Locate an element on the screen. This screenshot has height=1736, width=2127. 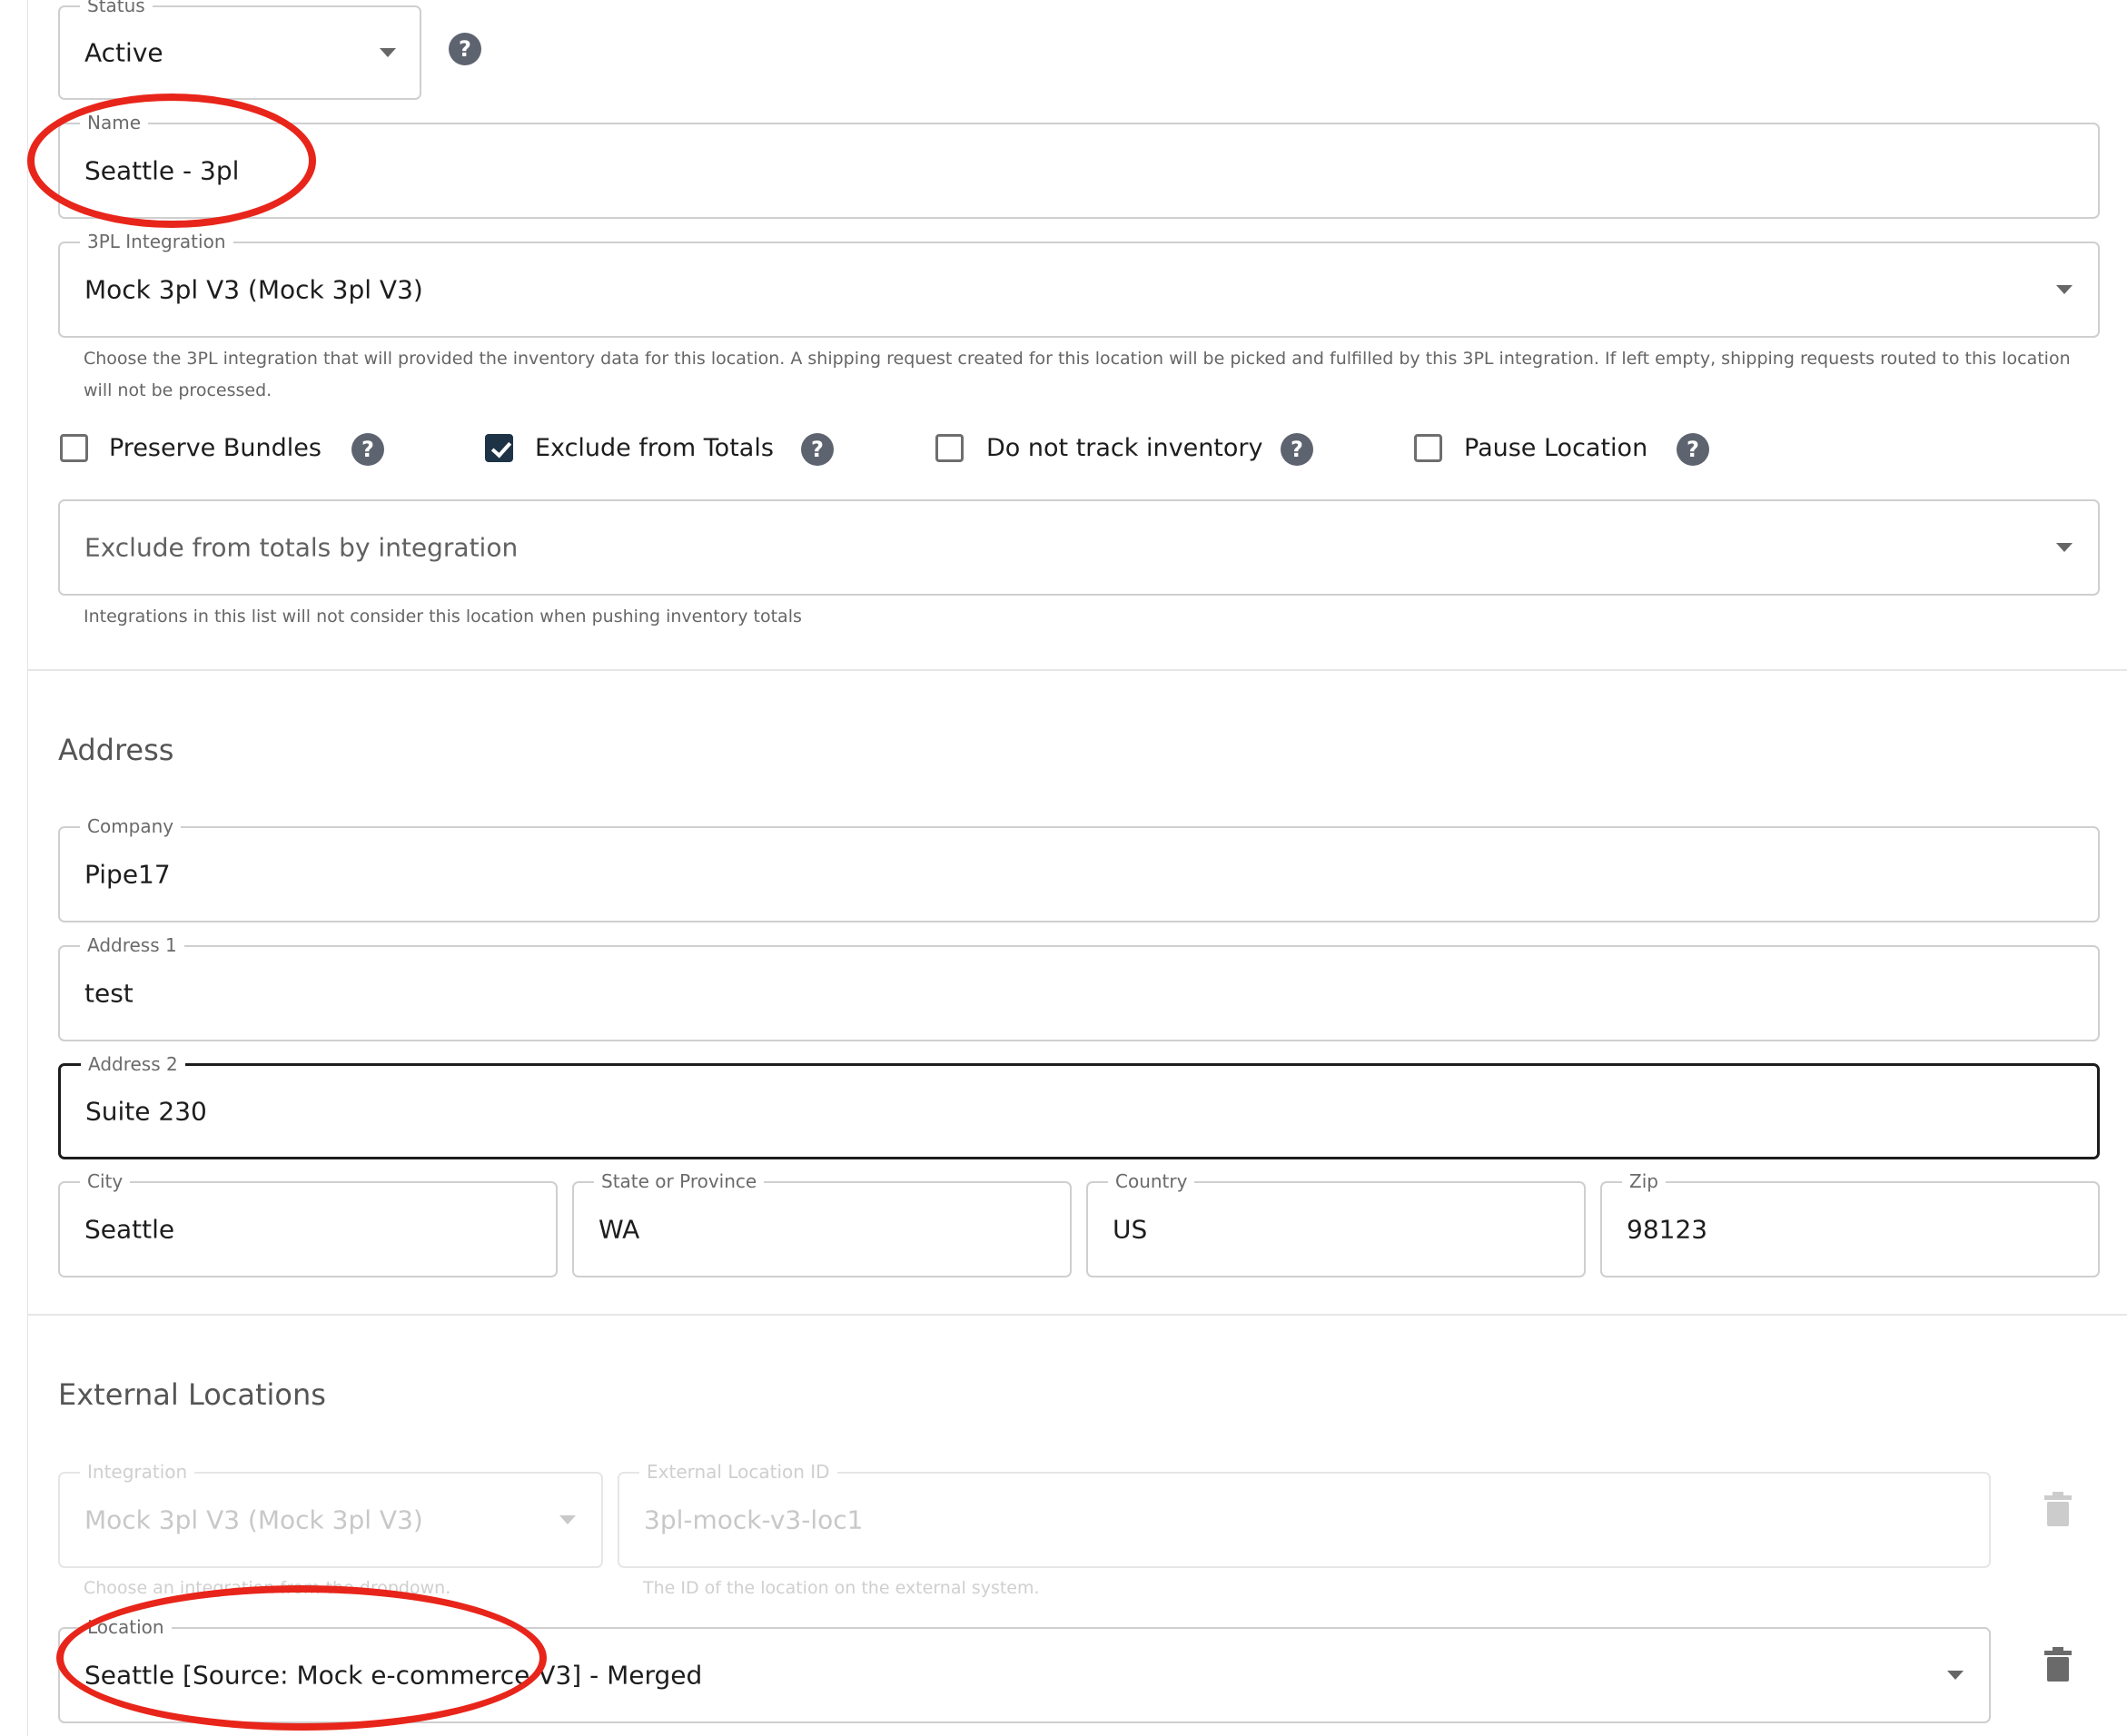
do-not-track-inventory-label: Do not track inventory is located at coordinates (1125, 448).